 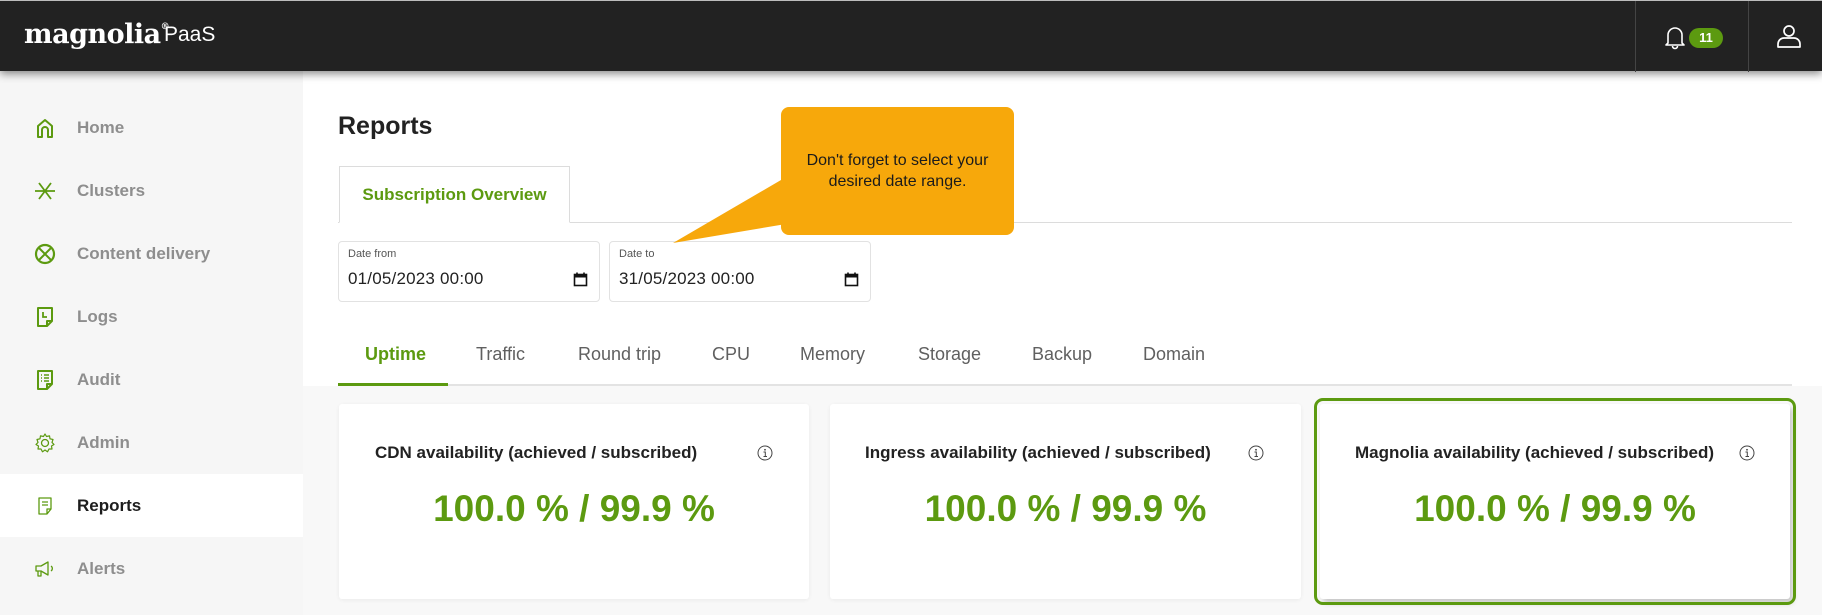 I want to click on audit-icon, so click(x=45, y=379).